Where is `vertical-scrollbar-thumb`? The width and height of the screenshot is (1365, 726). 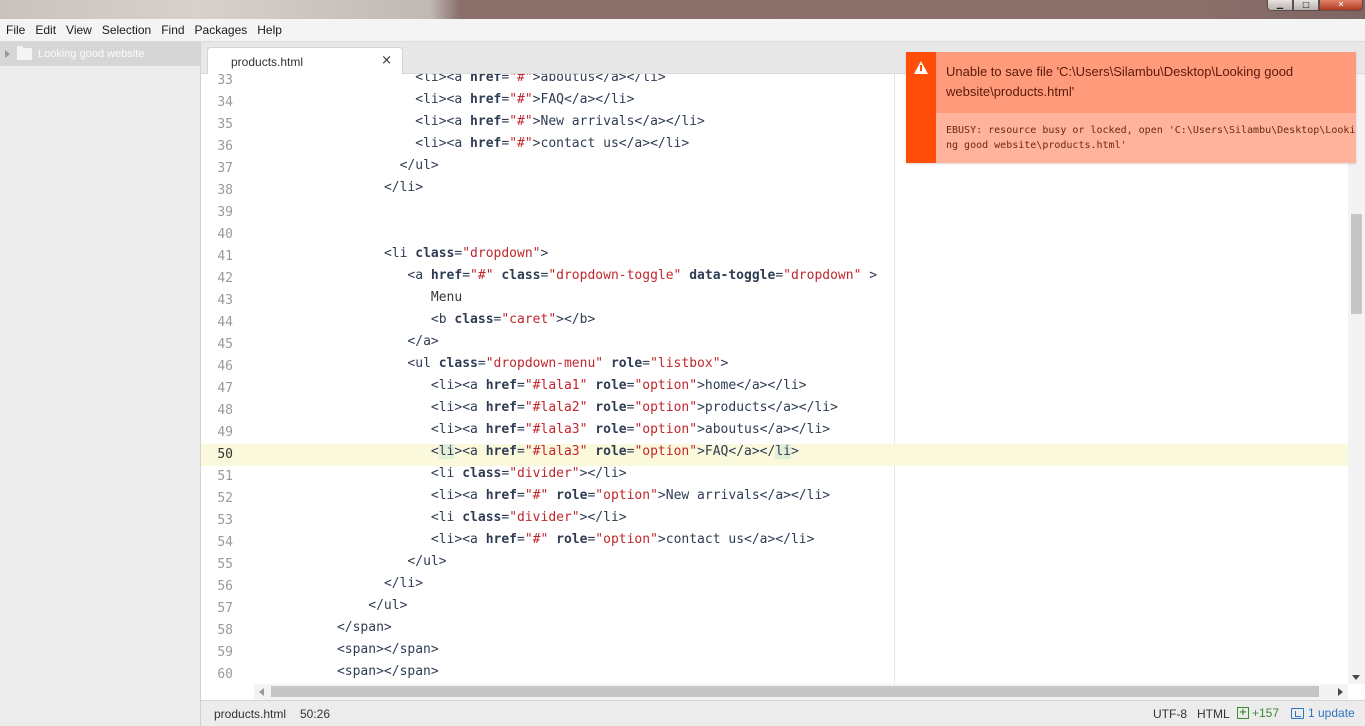 vertical-scrollbar-thumb is located at coordinates (1356, 264).